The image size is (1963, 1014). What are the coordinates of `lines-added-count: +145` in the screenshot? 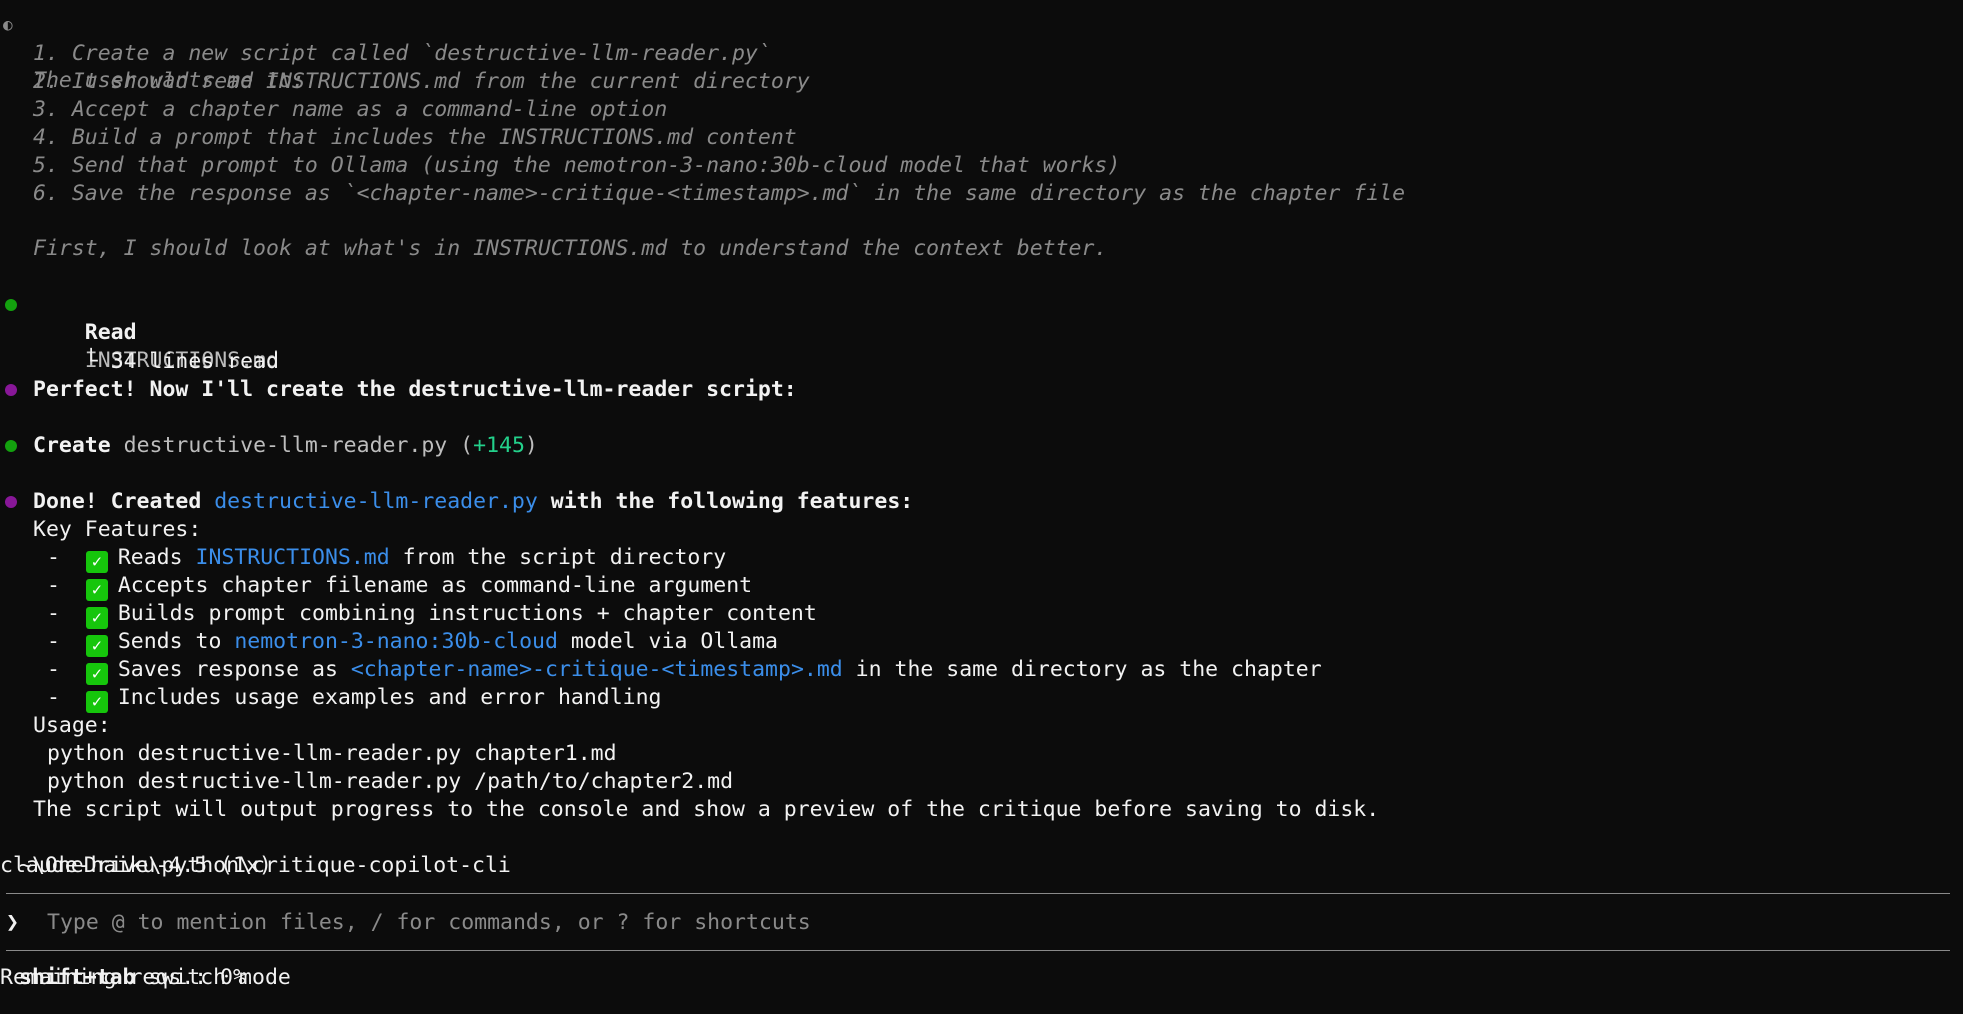 It's located at (499, 445).